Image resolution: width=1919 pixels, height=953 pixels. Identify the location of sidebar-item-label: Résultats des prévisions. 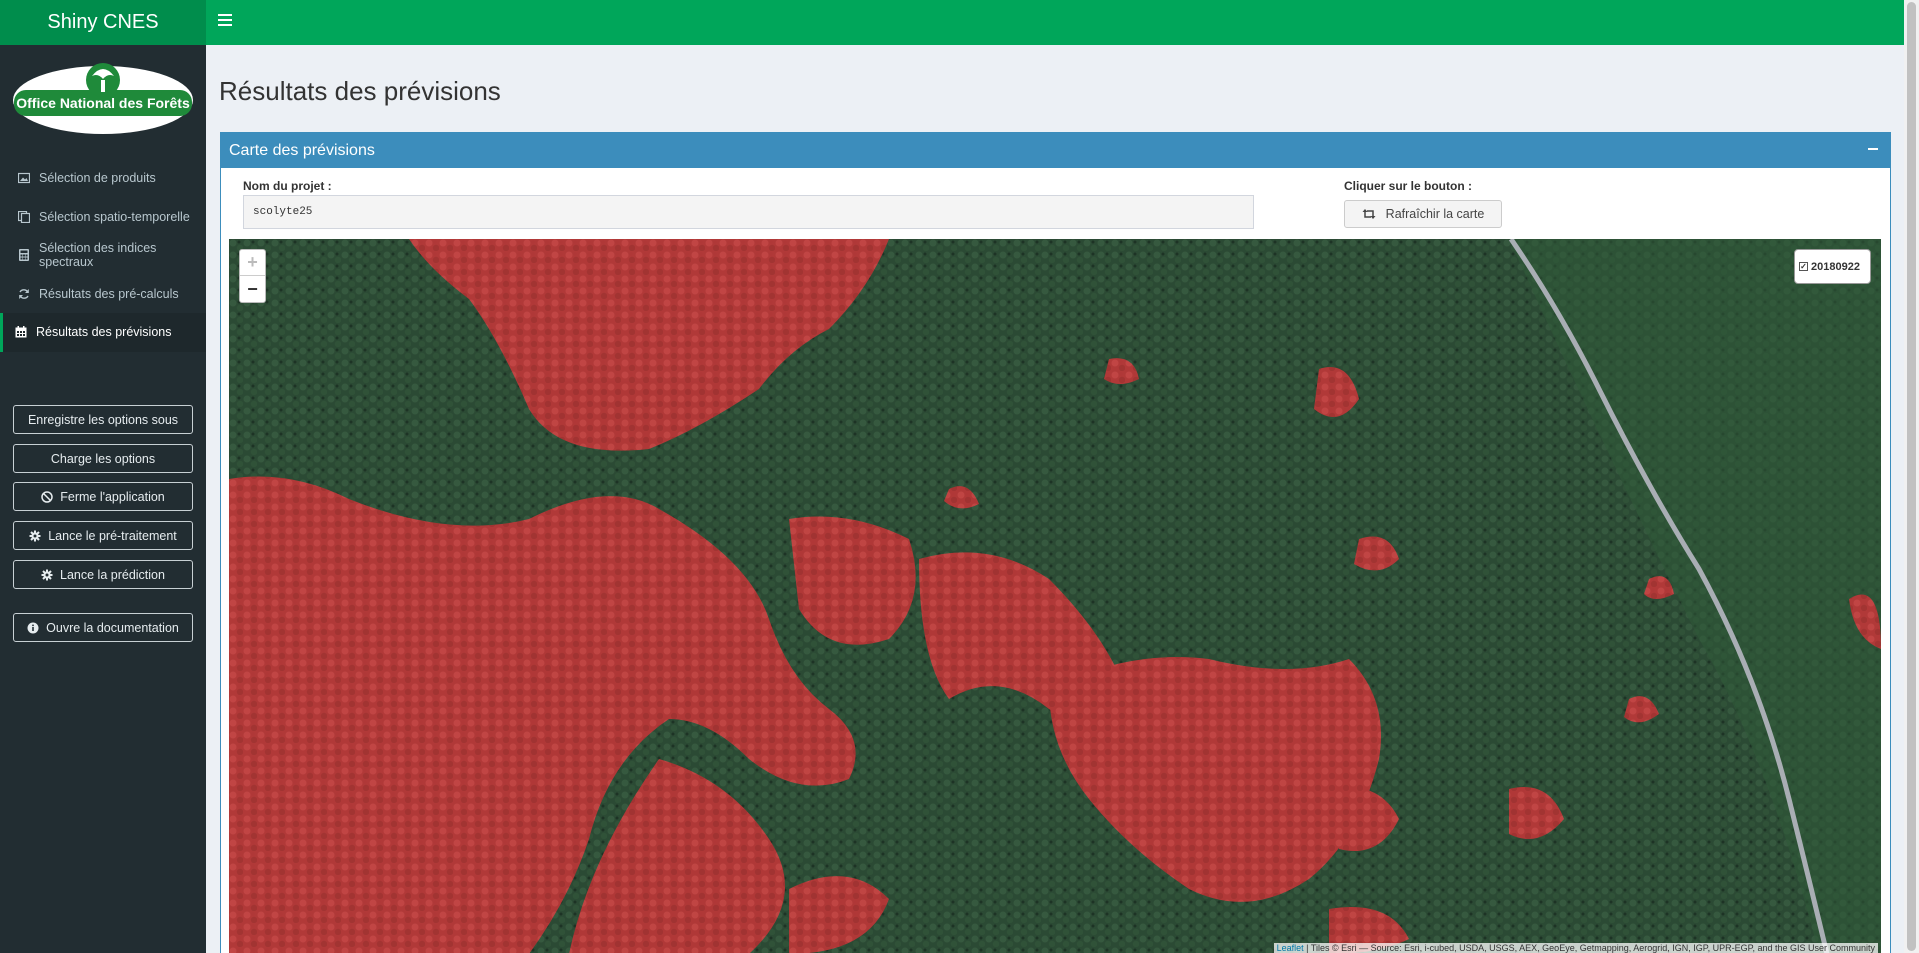
(104, 332).